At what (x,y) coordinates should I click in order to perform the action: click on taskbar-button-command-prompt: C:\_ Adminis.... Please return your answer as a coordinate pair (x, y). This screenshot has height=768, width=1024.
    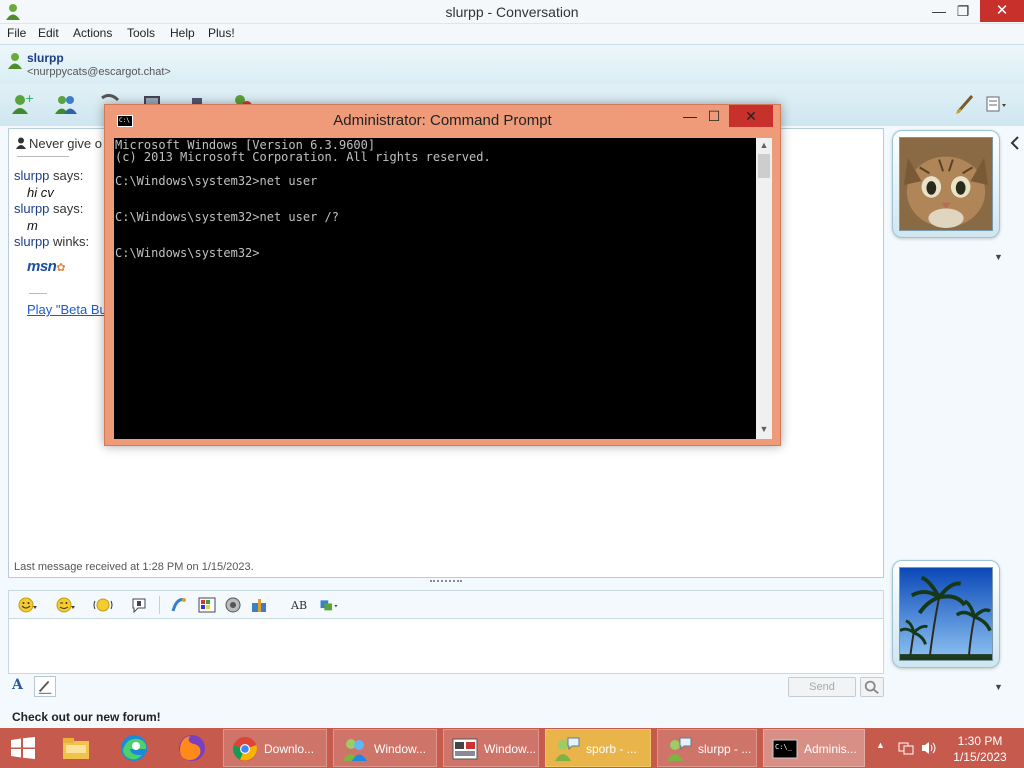
    Looking at the image, I should click on (814, 748).